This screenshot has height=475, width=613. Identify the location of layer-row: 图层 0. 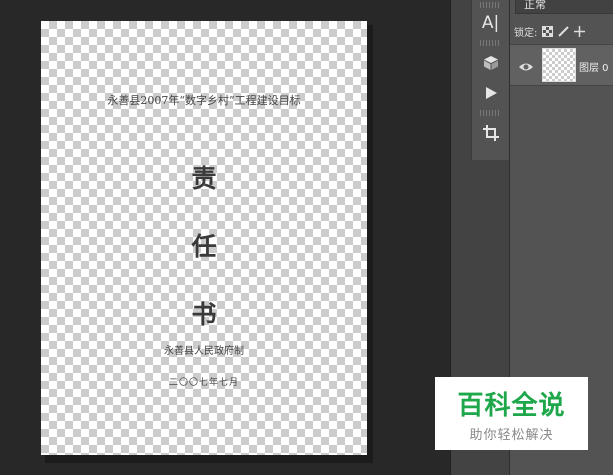
(561, 65).